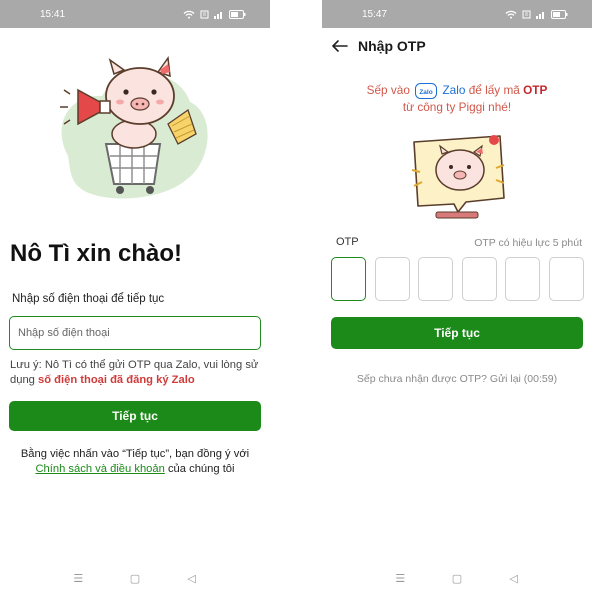  I want to click on zalo-logo-icon: Zalo, so click(426, 90).